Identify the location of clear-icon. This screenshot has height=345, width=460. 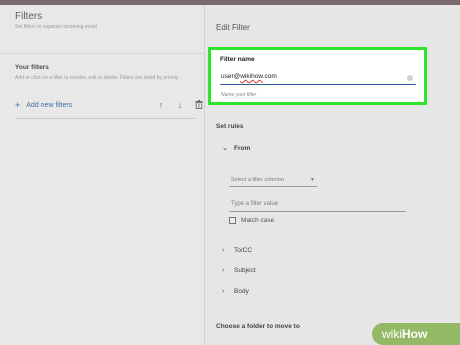
(410, 78).